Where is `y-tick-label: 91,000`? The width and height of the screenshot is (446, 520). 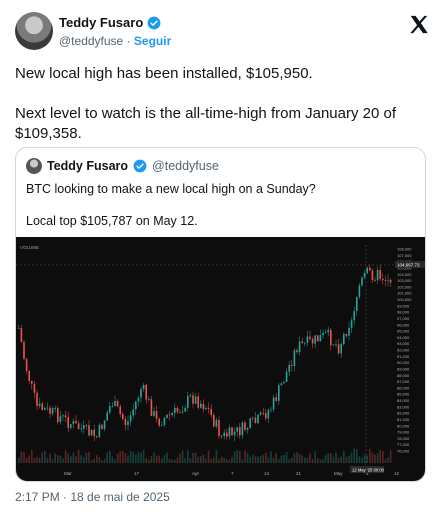 y-tick-label: 91,000 is located at coordinates (403, 356).